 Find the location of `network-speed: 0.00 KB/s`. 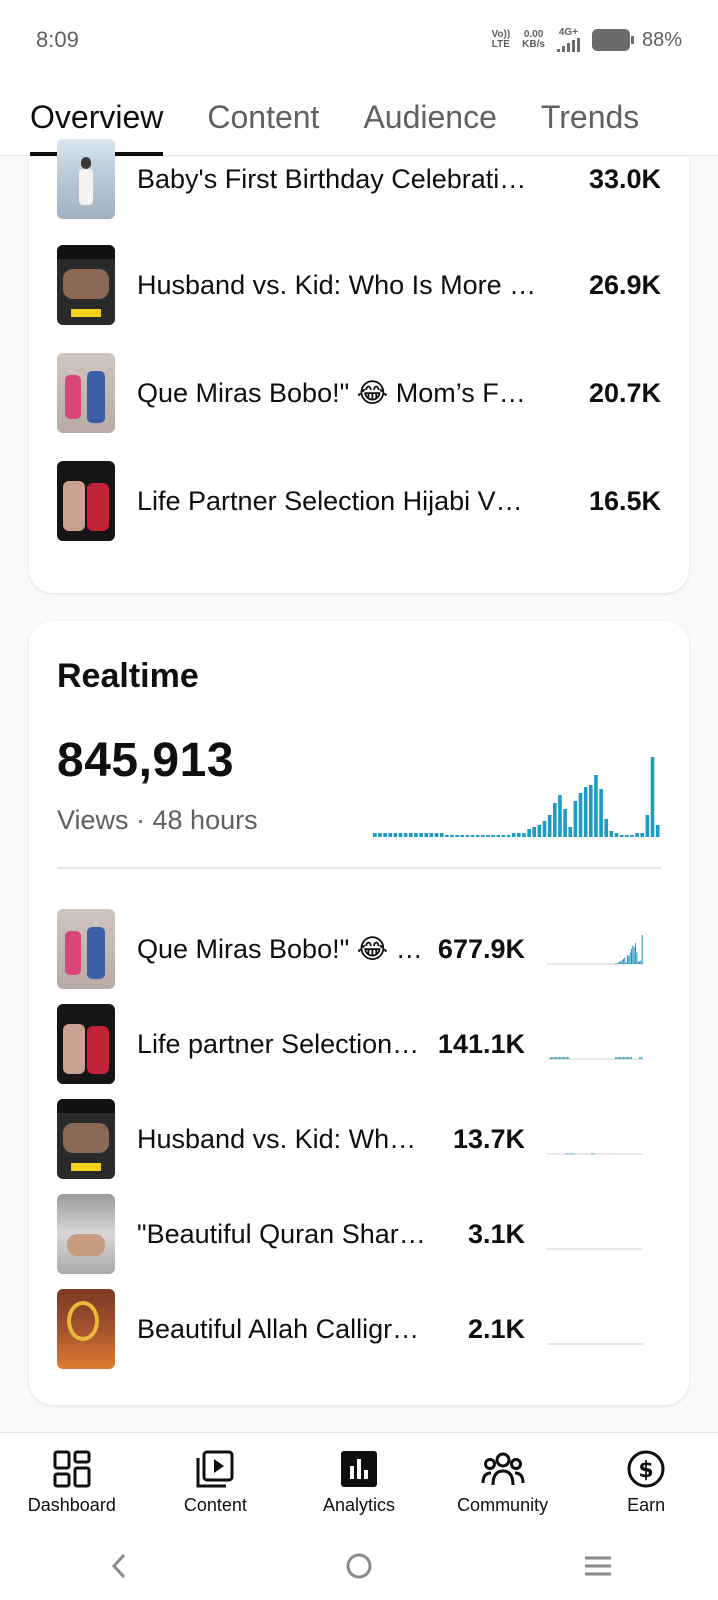

network-speed: 0.00 KB/s is located at coordinates (533, 39).